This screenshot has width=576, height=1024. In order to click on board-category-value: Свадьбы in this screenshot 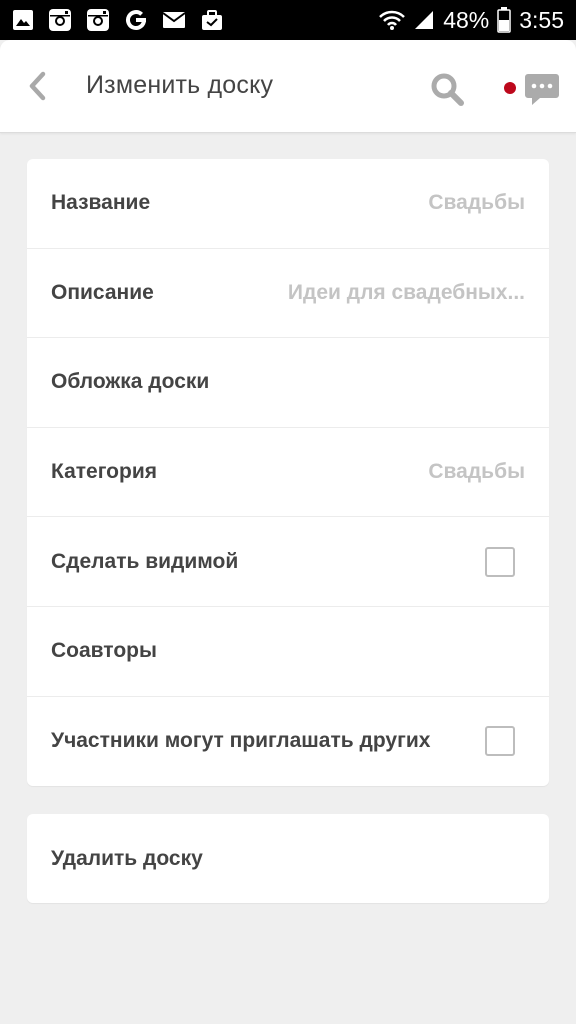, I will do `click(476, 472)`.